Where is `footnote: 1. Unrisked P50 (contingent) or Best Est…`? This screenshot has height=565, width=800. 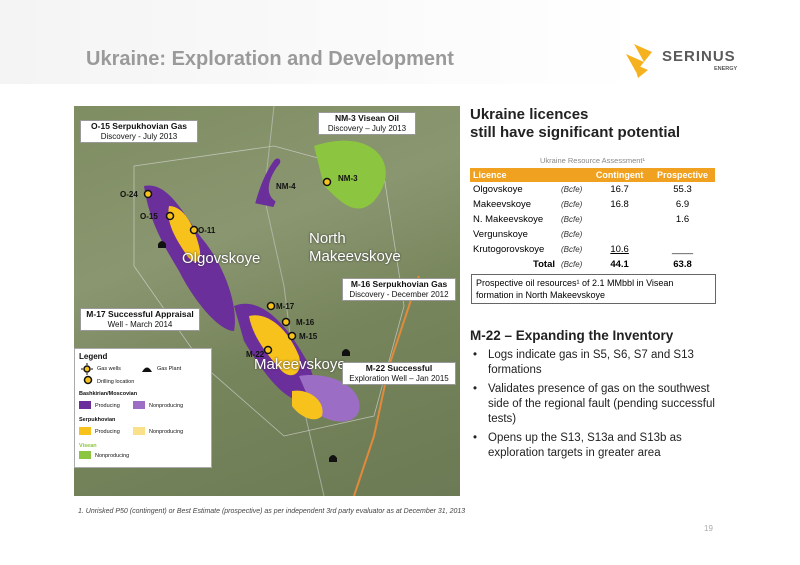
footnote: 1. Unrisked P50 (contingent) or Best Est… is located at coordinates (272, 511).